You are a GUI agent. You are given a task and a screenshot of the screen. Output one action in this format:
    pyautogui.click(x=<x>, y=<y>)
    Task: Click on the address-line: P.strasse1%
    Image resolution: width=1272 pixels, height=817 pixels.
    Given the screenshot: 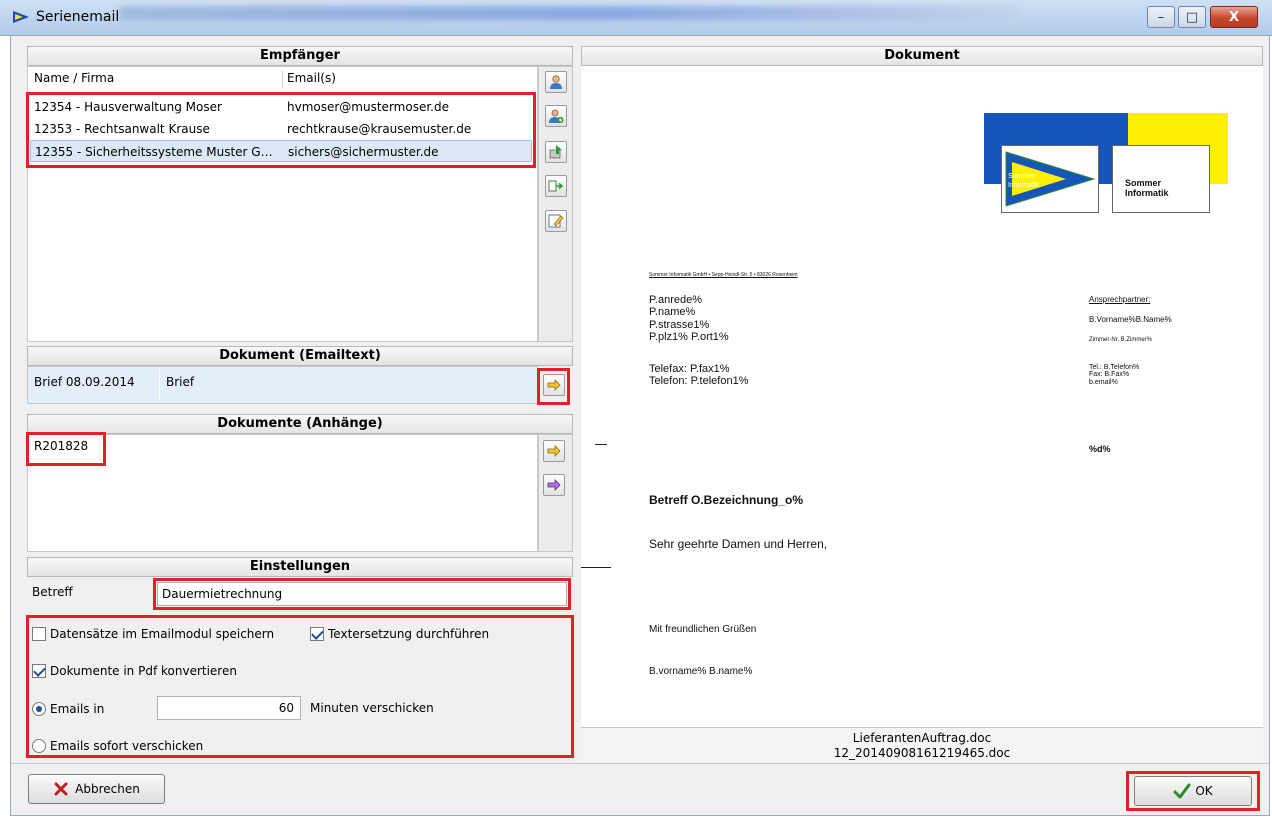 What is the action you would take?
    pyautogui.click(x=679, y=325)
    